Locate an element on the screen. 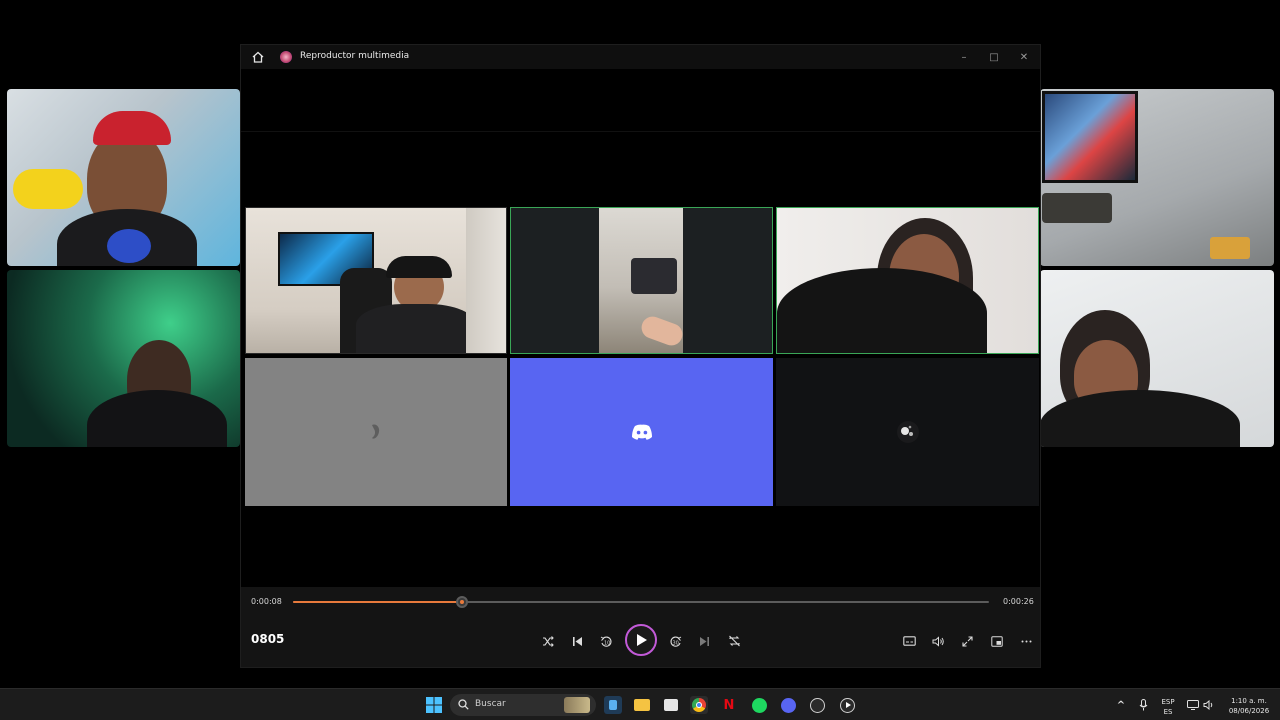  webcam-feed-left-bottom is located at coordinates (123, 358).